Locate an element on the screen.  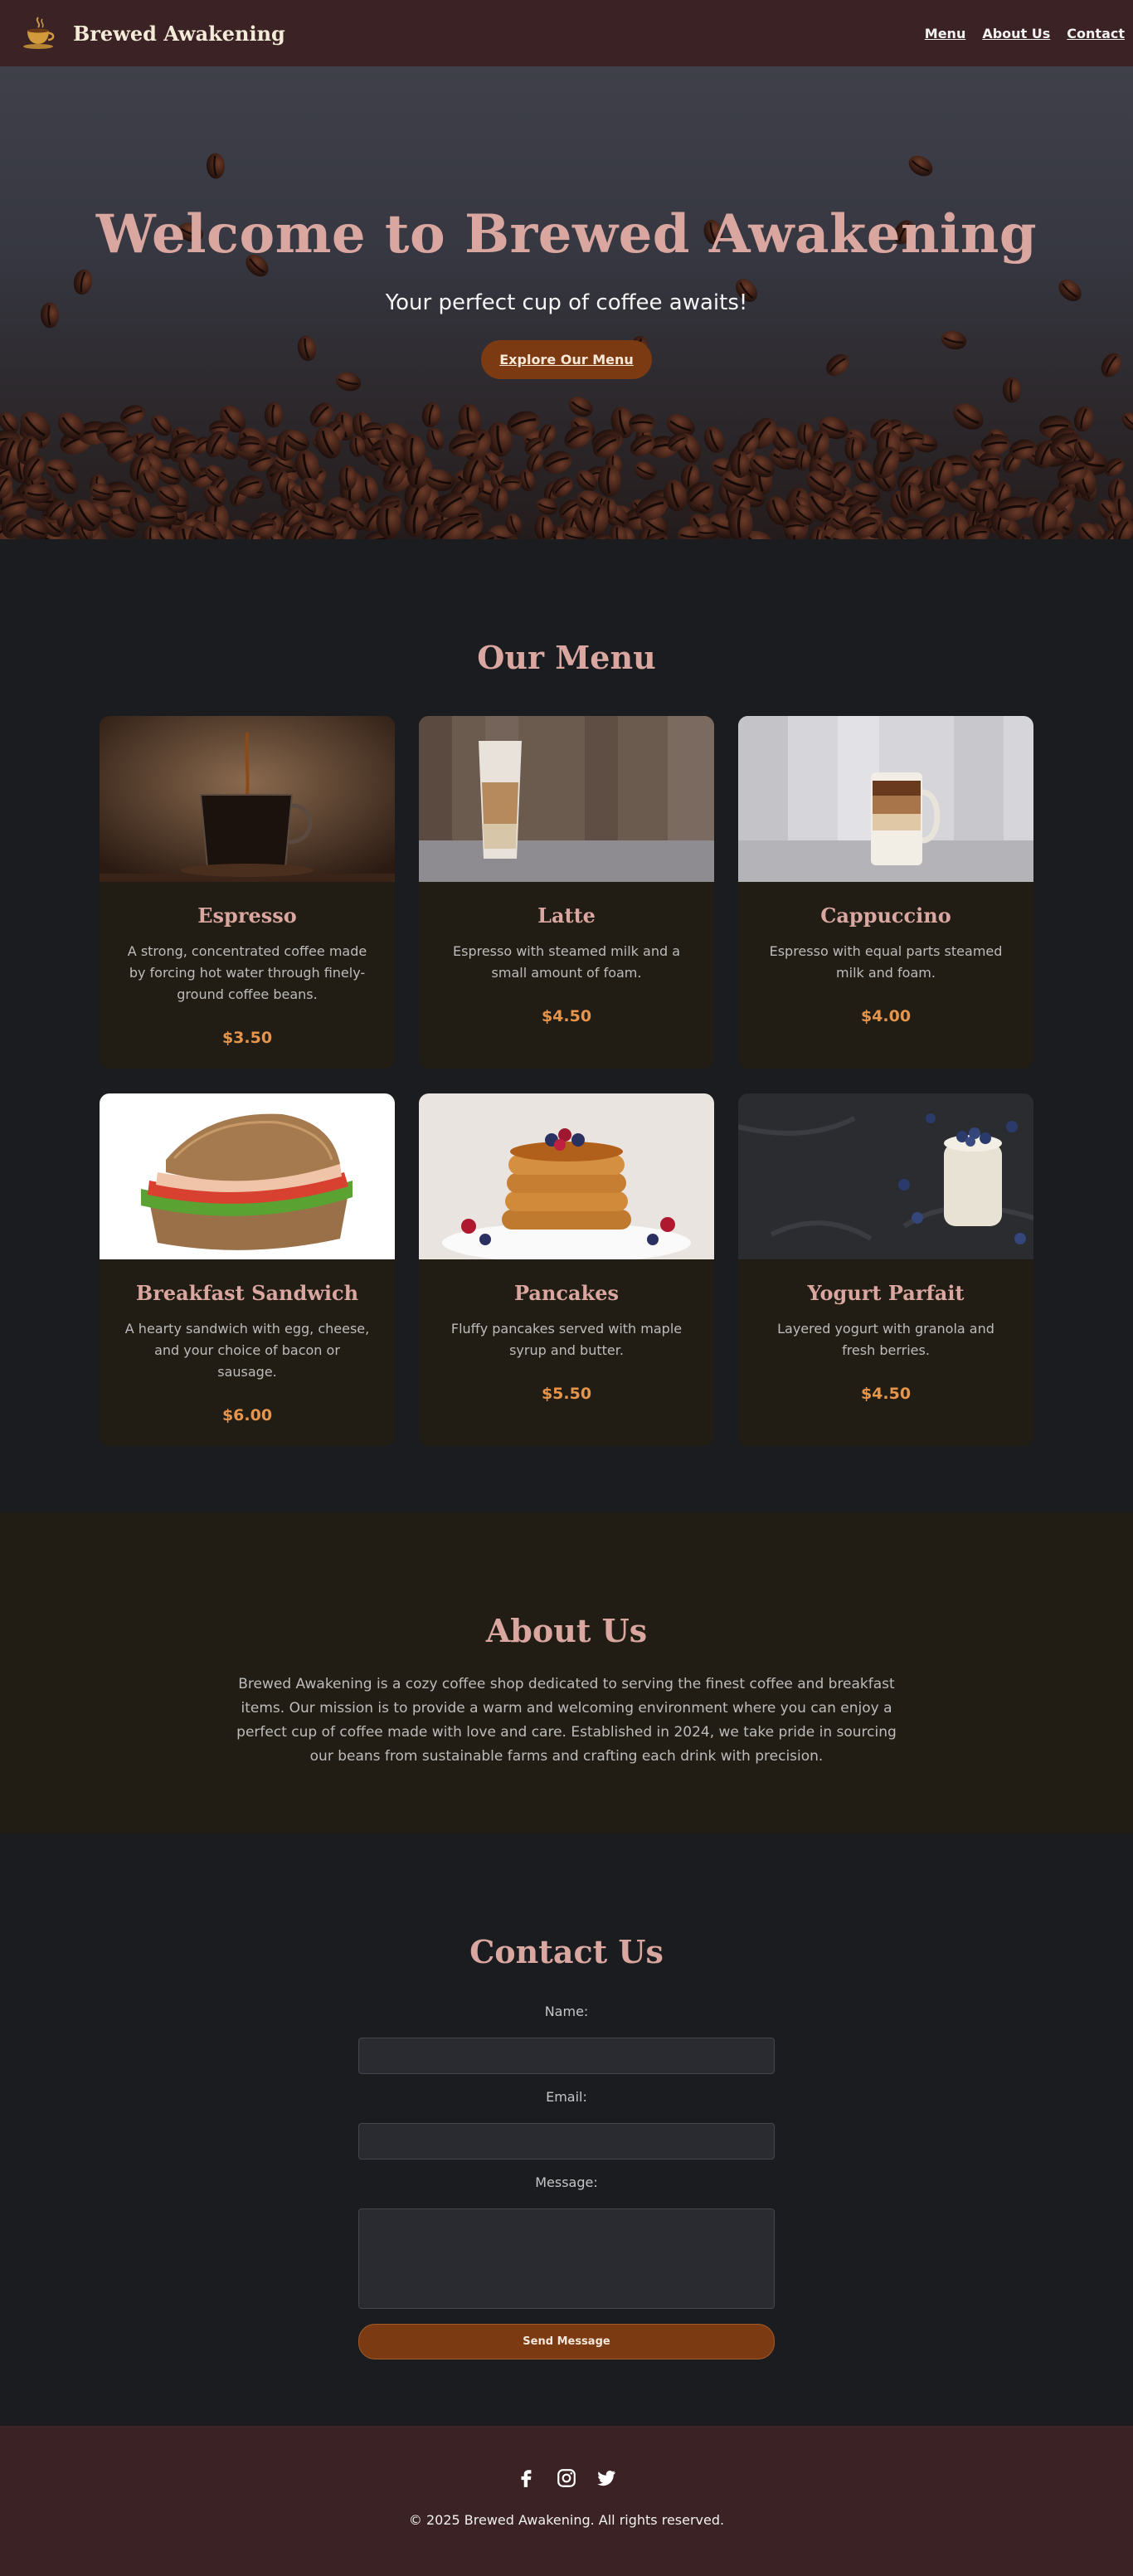
coffee-cup-logo-icon is located at coordinates (39, 33).